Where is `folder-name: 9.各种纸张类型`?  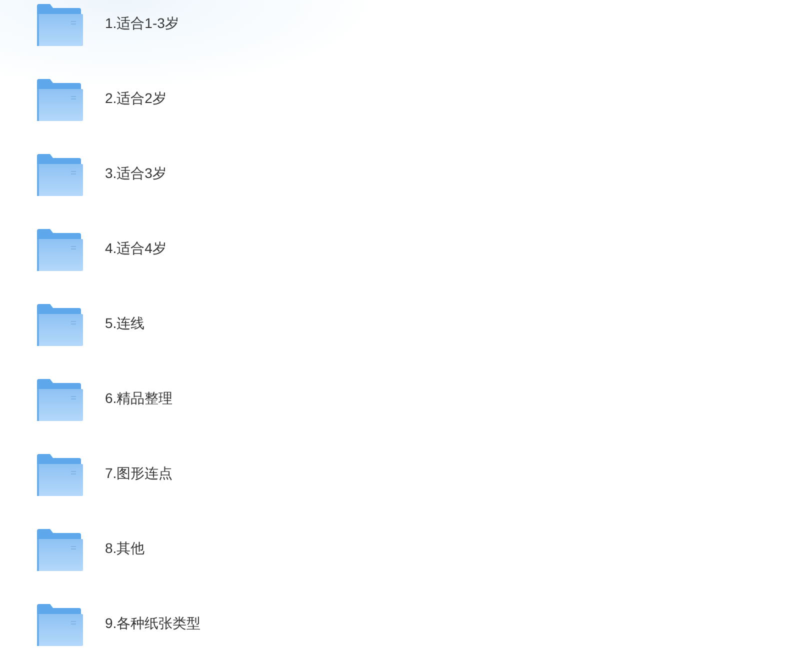
folder-name: 9.各种纸张类型 is located at coordinates (153, 623).